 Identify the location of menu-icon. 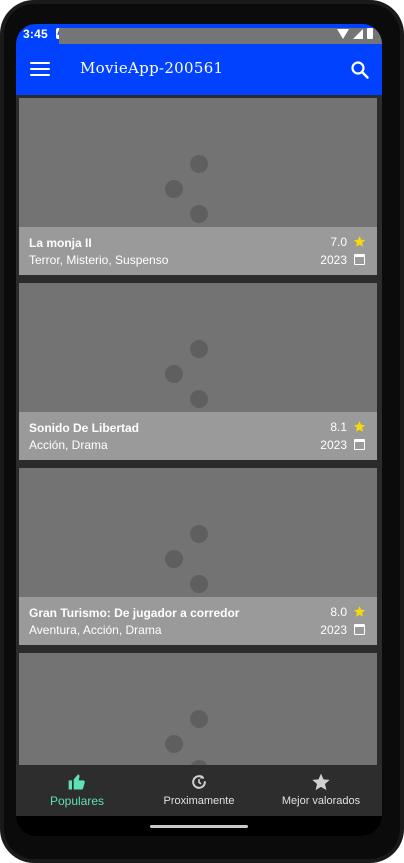
(40, 69).